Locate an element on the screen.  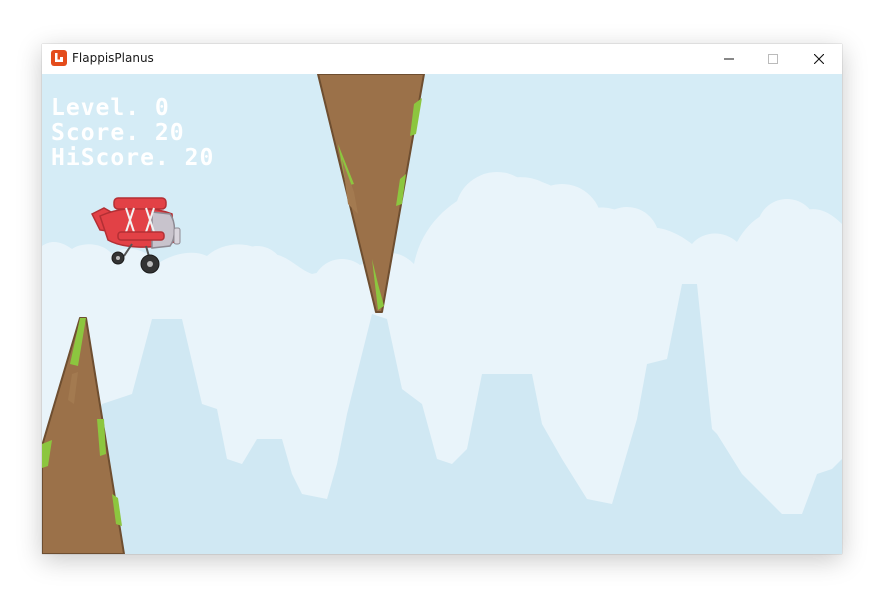
hiscore-readout: HiScore. 20 is located at coordinates (133, 158).